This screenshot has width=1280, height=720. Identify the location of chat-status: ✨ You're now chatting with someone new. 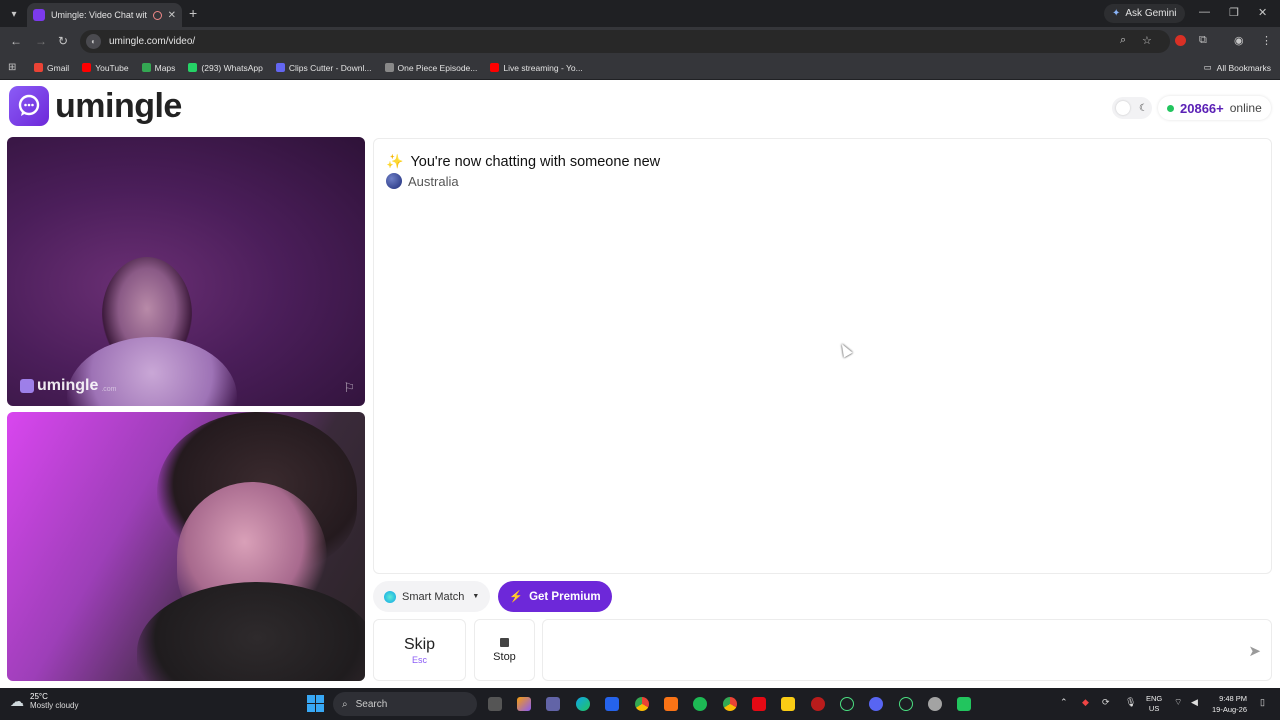
(523, 161).